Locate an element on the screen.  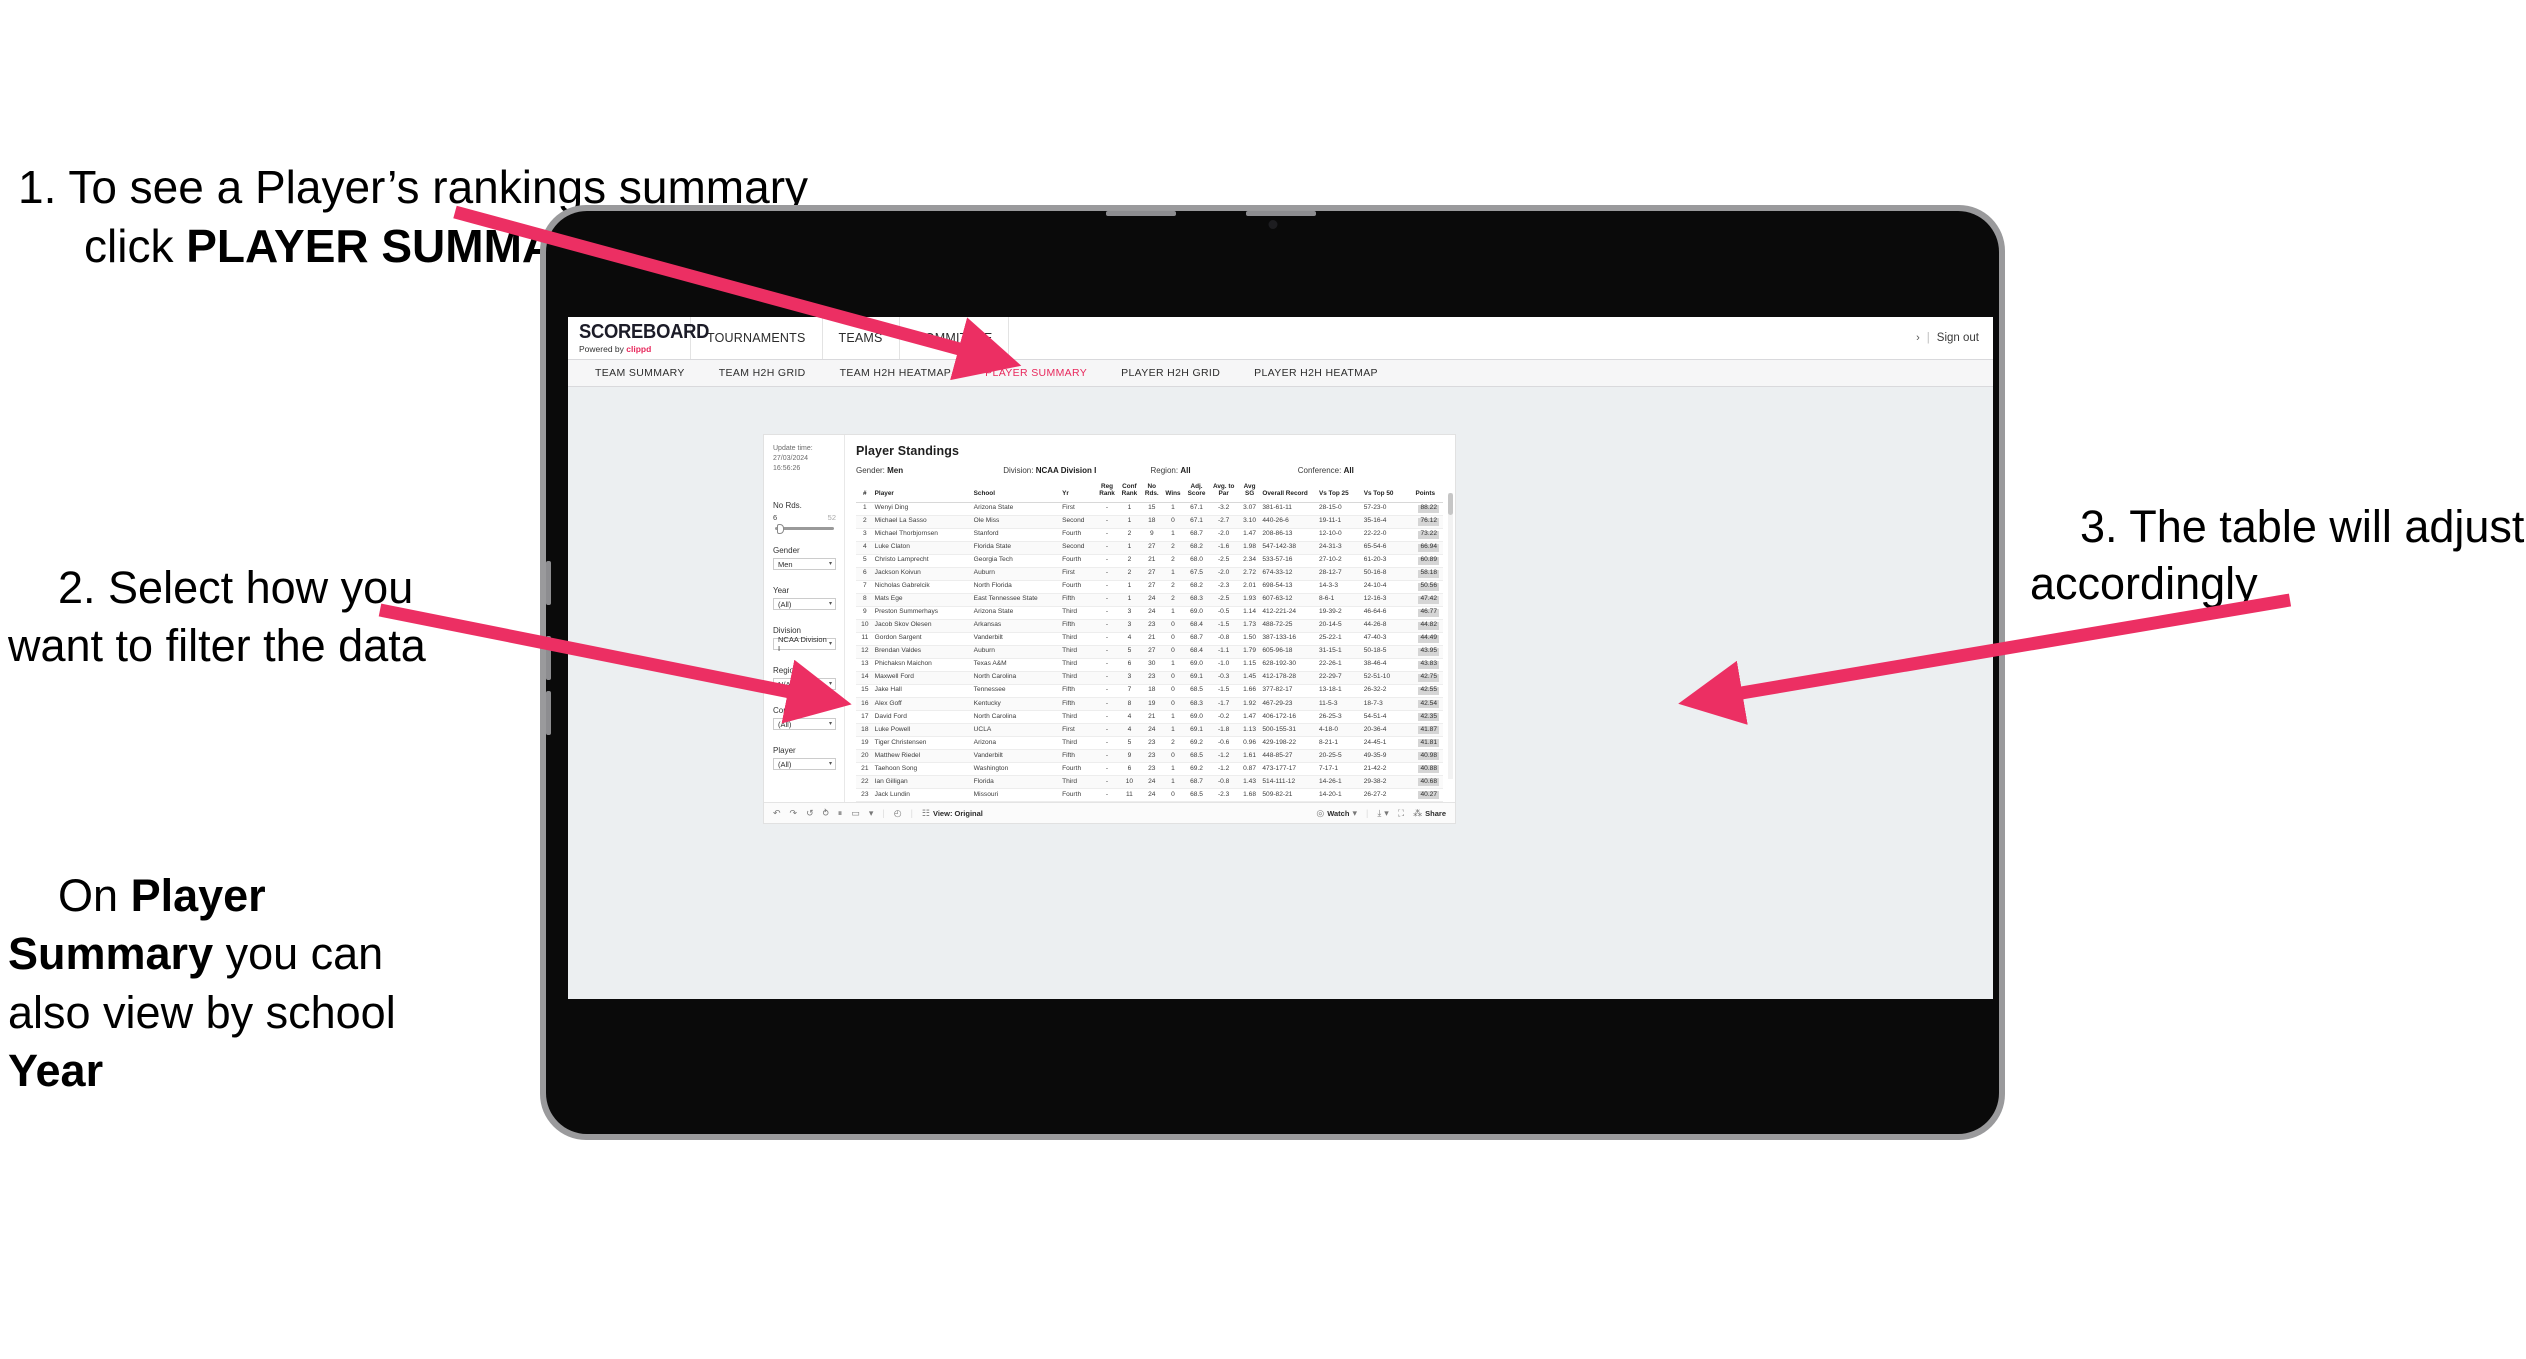
table-col-conf_rank: Conf Rank is located at coordinates (1129, 492).